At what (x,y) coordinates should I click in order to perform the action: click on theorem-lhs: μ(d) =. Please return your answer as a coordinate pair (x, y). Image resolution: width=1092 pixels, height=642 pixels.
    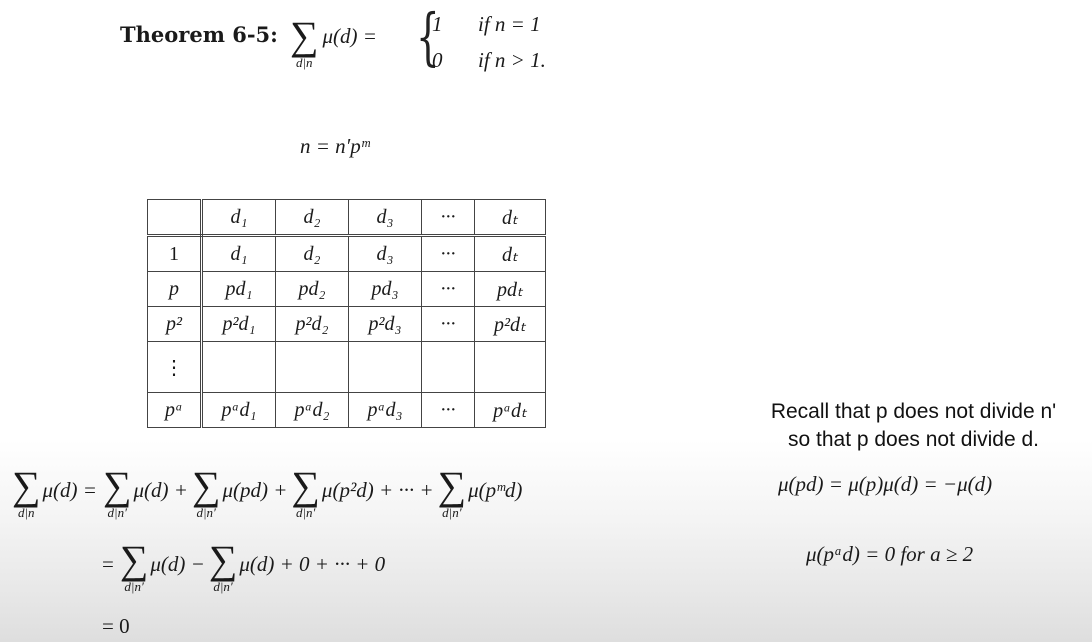
    Looking at the image, I should click on (349, 35).